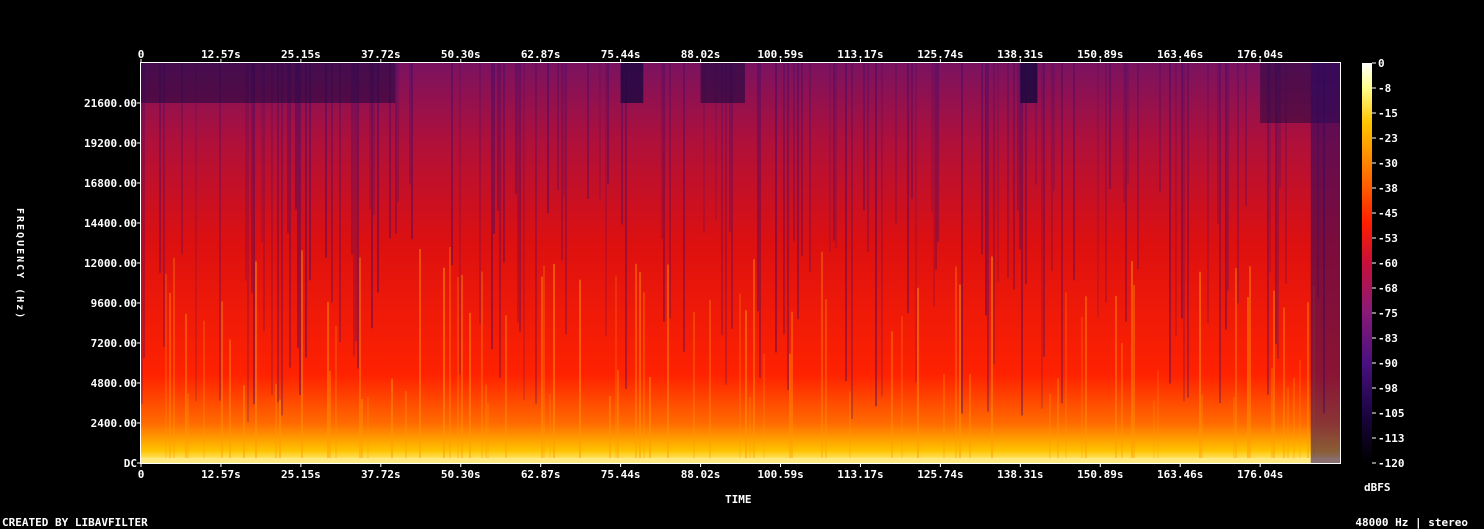 The height and width of the screenshot is (529, 1484). Describe the element at coordinates (701, 474) in the screenshot. I see `x-tick-label-bottom: 88.02s` at that location.